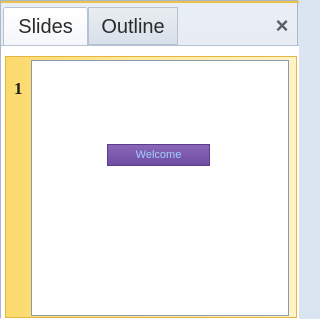  What do you see at coordinates (158, 155) in the screenshot?
I see `slide-title-box: Welcome` at bounding box center [158, 155].